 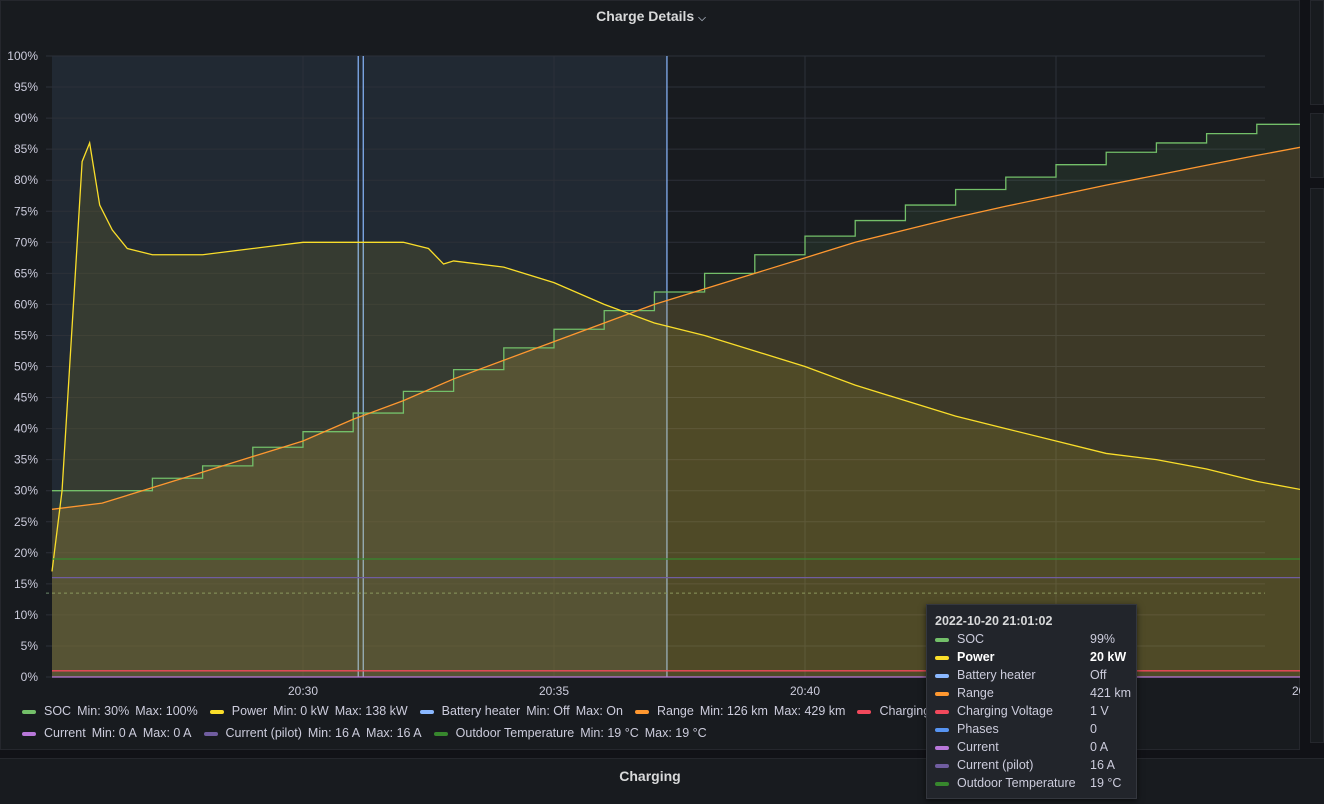 I want to click on tooltip-row-power: Power 20 kW, so click(x=1033, y=658).